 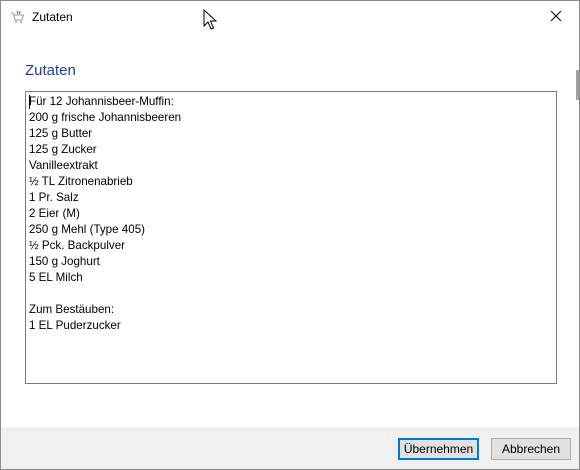 What do you see at coordinates (290, 16) in the screenshot?
I see `title-bar: Zutaten` at bounding box center [290, 16].